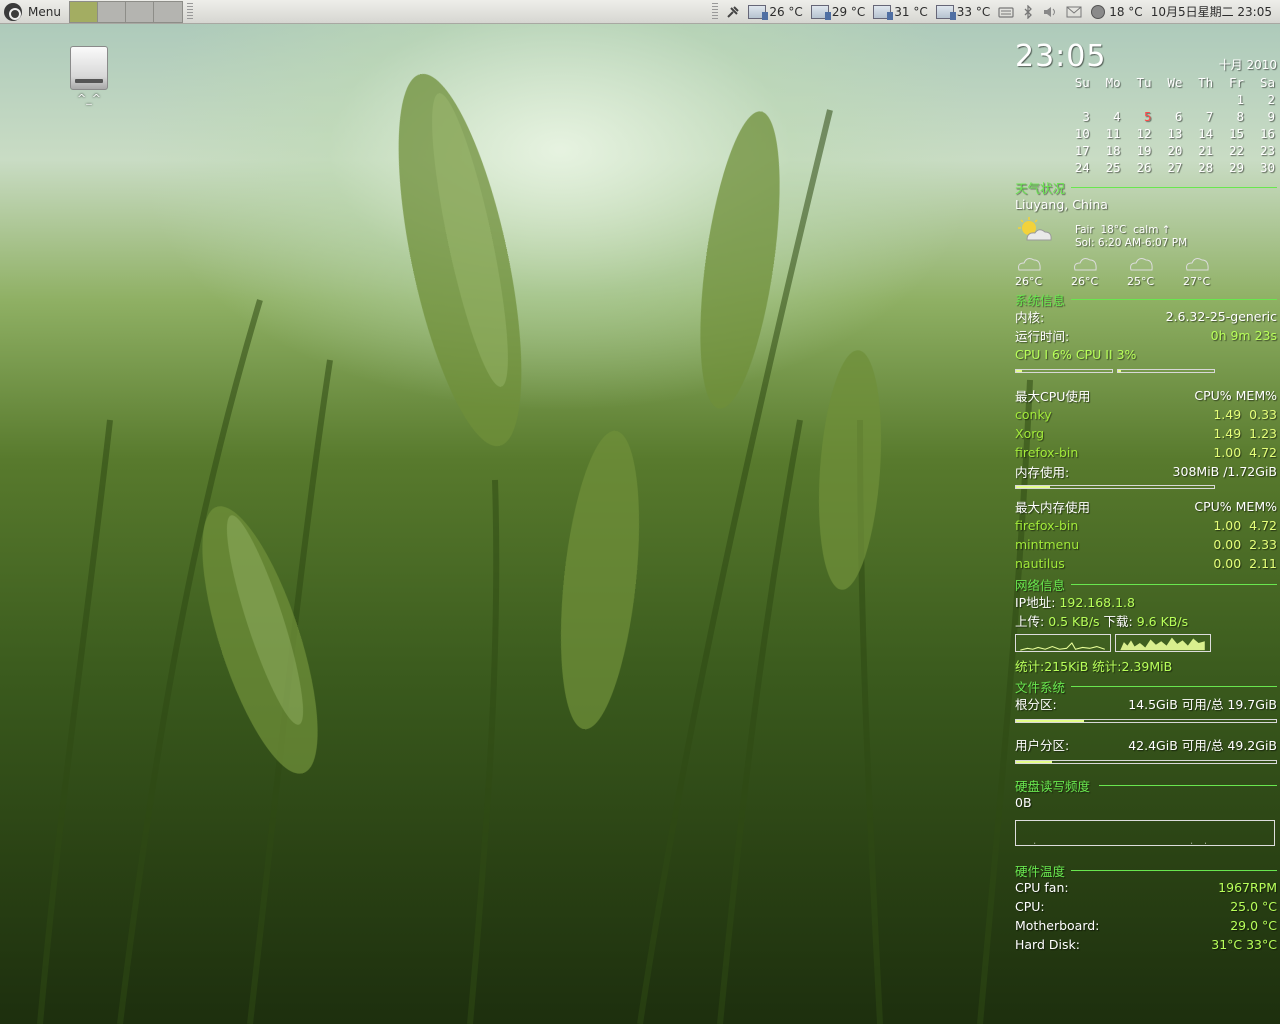  I want to click on calendar-week: 12, so click(1169, 99).